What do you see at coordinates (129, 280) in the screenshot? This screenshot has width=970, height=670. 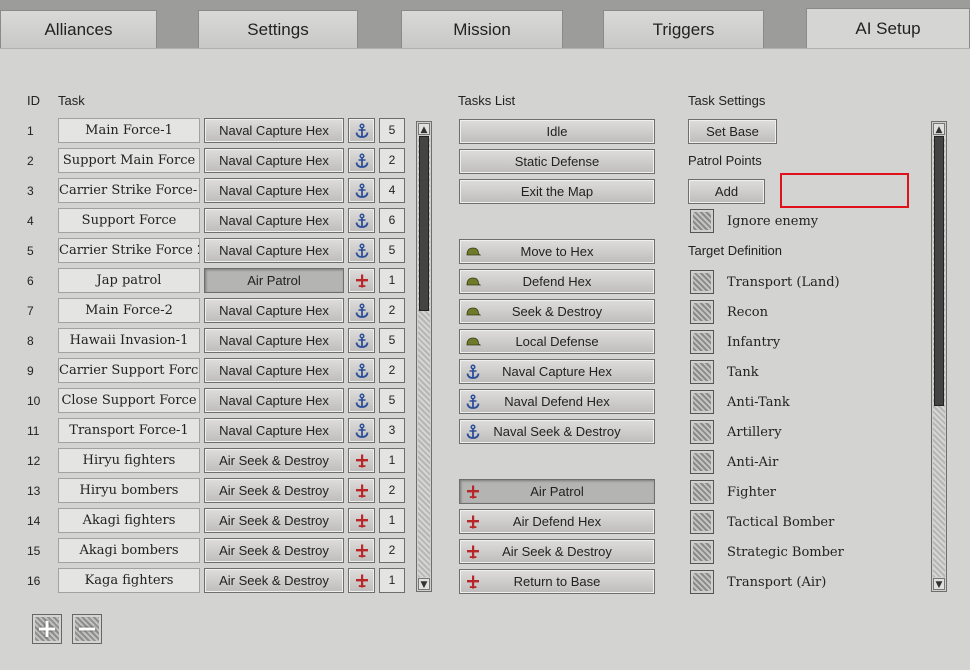 I see `task-name-field: Jap patrol` at bounding box center [129, 280].